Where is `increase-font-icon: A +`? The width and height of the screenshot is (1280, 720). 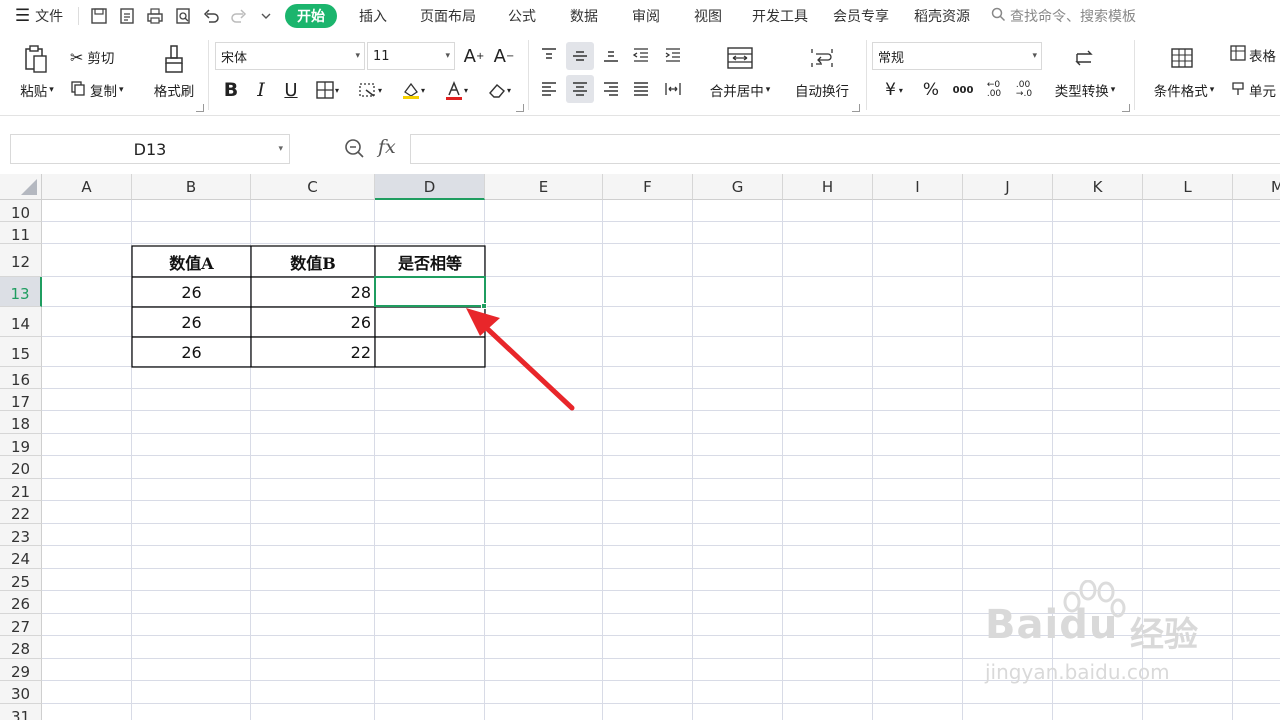
increase-font-icon: A + is located at coordinates (474, 56).